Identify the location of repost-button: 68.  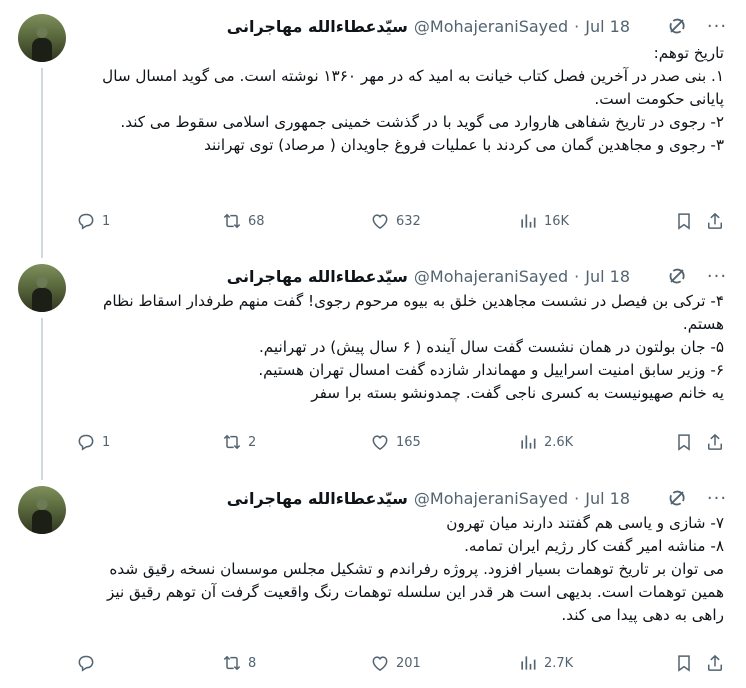
(243, 221).